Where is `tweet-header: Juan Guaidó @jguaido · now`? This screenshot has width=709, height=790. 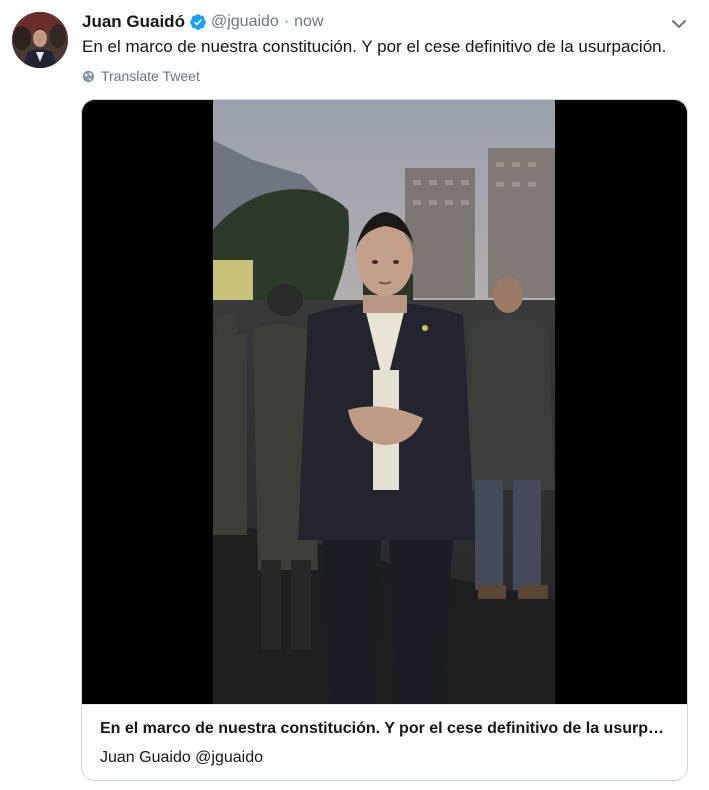
tweet-header: Juan Guaidó @jguaido · now is located at coordinates (203, 22).